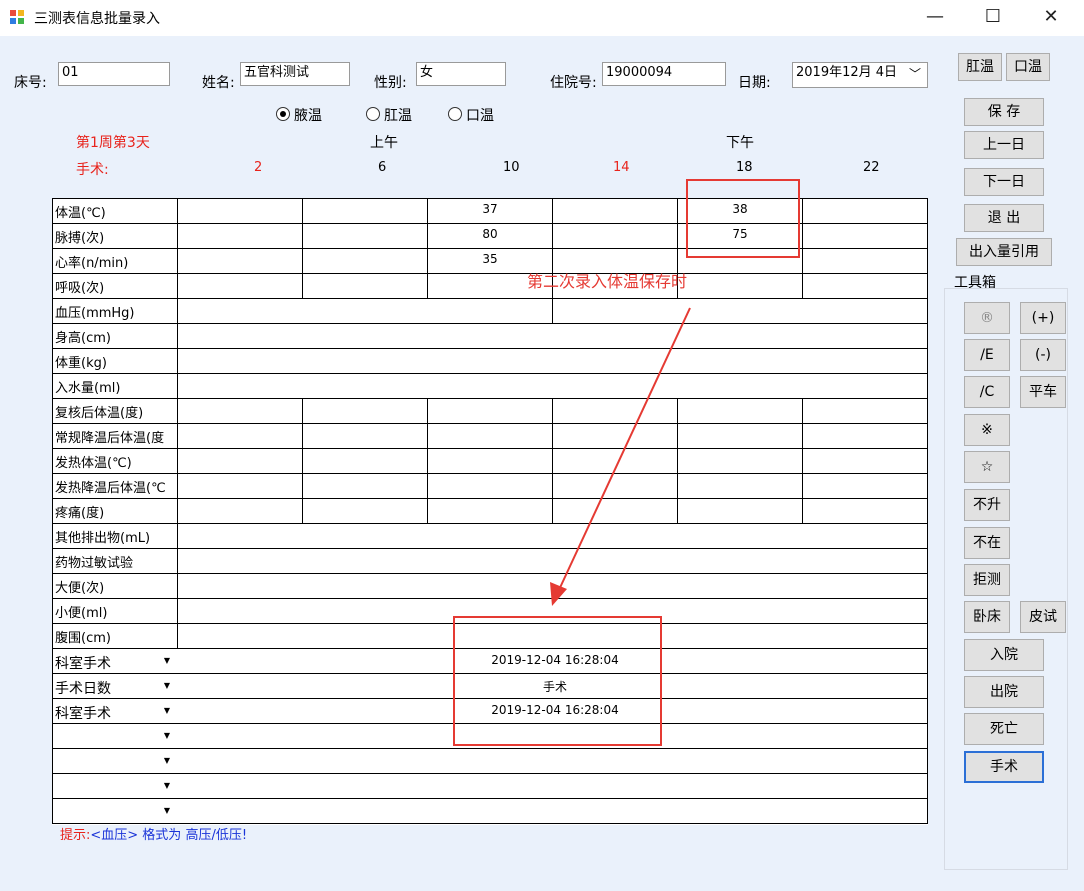  Describe the element at coordinates (1004, 729) in the screenshot. I see `death-button: 死亡` at that location.